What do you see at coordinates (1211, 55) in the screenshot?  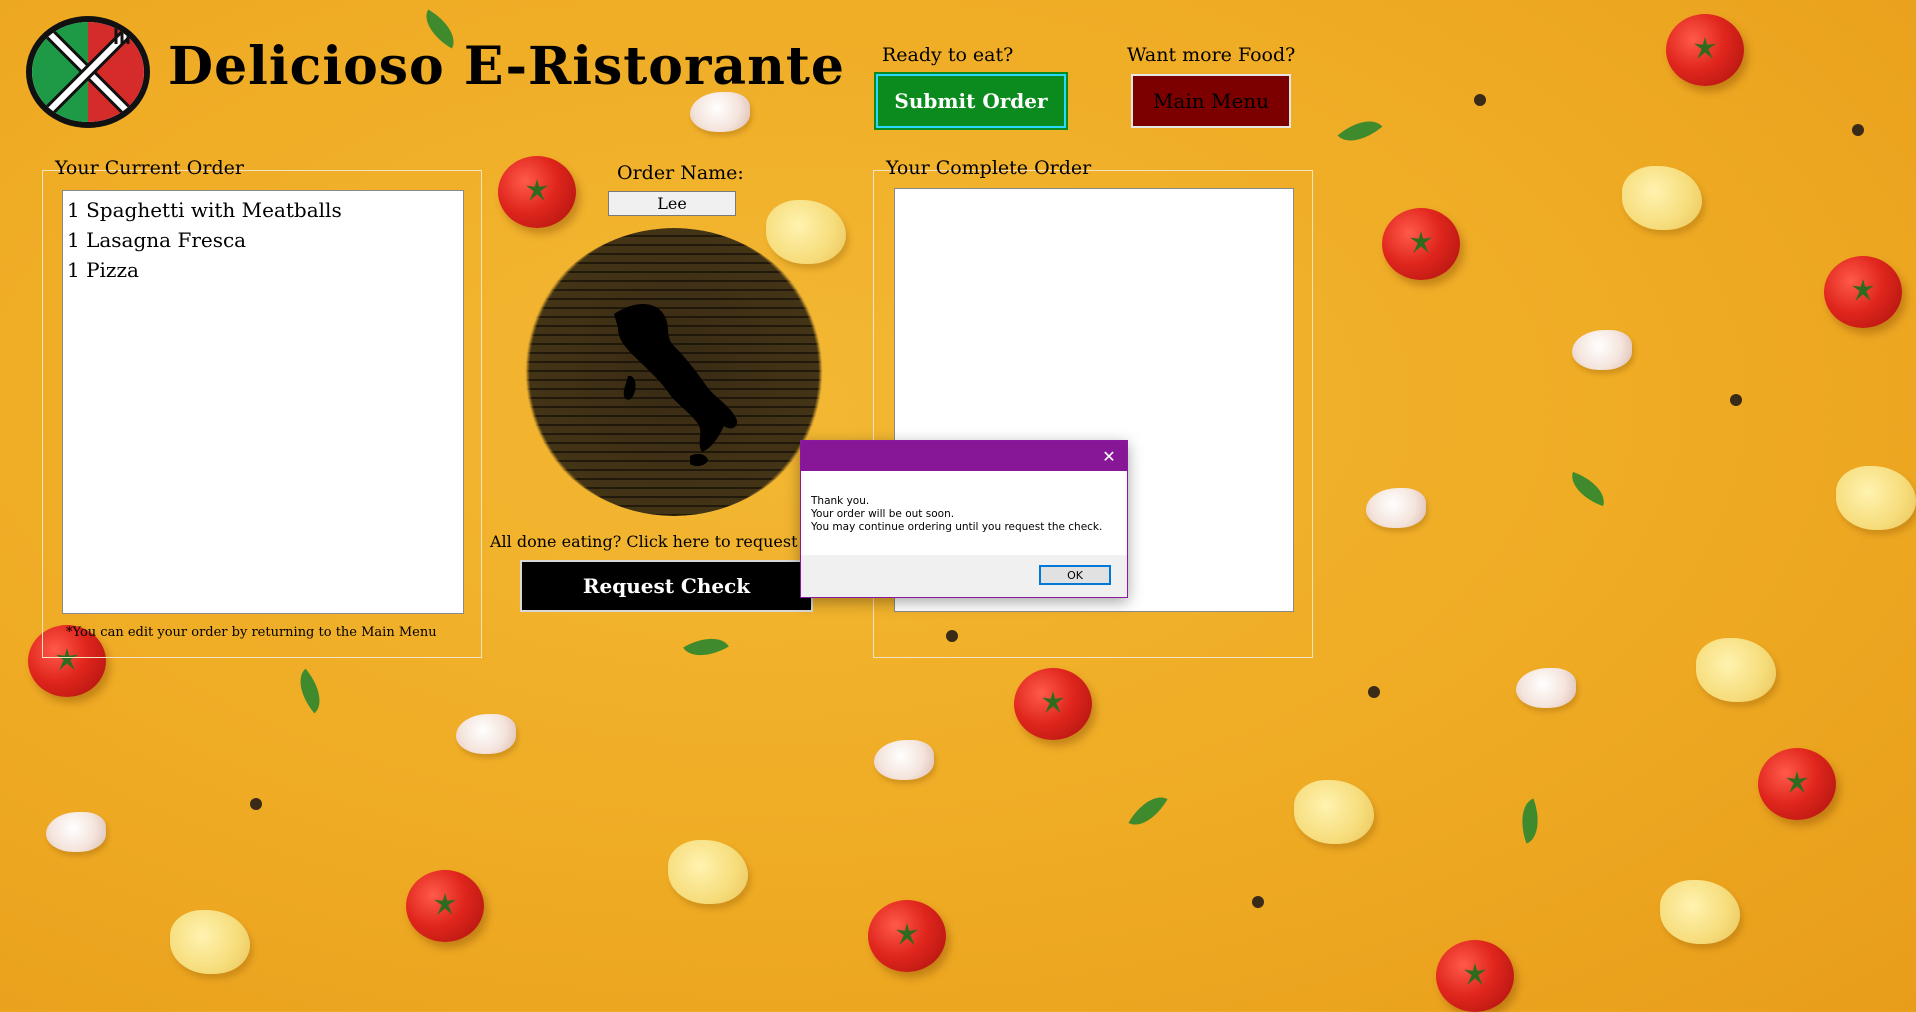 I see `want-more-food-label: Want more Food?` at bounding box center [1211, 55].